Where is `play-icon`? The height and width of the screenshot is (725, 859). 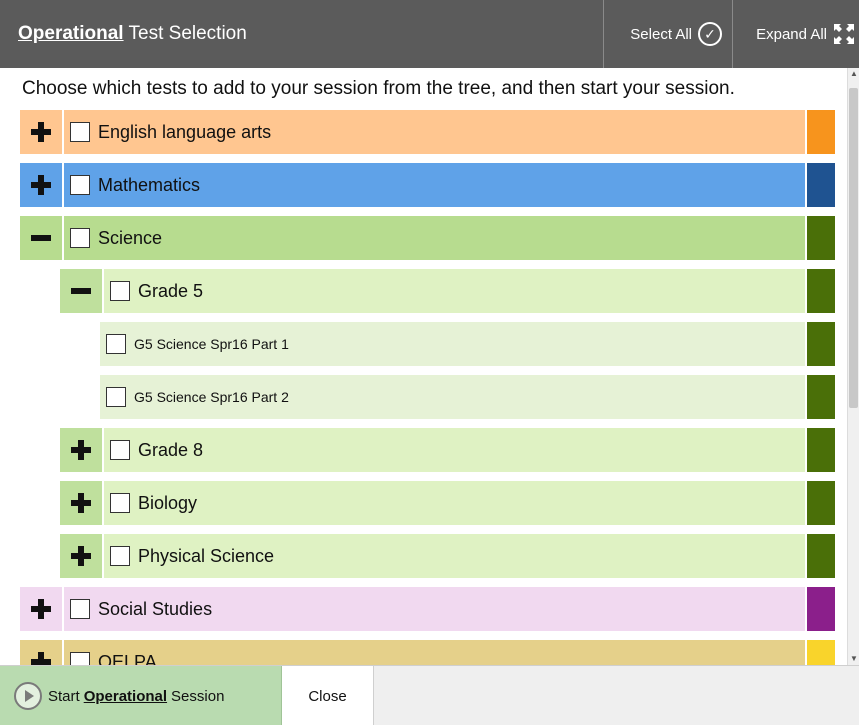 play-icon is located at coordinates (28, 696).